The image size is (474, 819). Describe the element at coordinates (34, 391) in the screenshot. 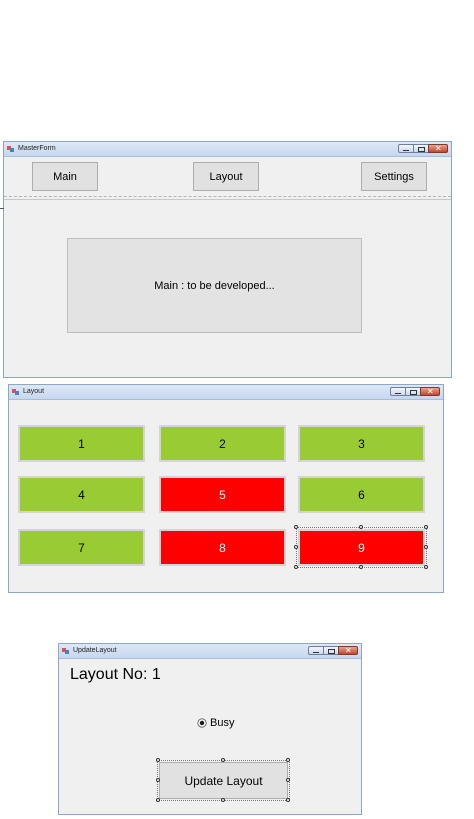

I see `layout-form-title: Layout` at that location.